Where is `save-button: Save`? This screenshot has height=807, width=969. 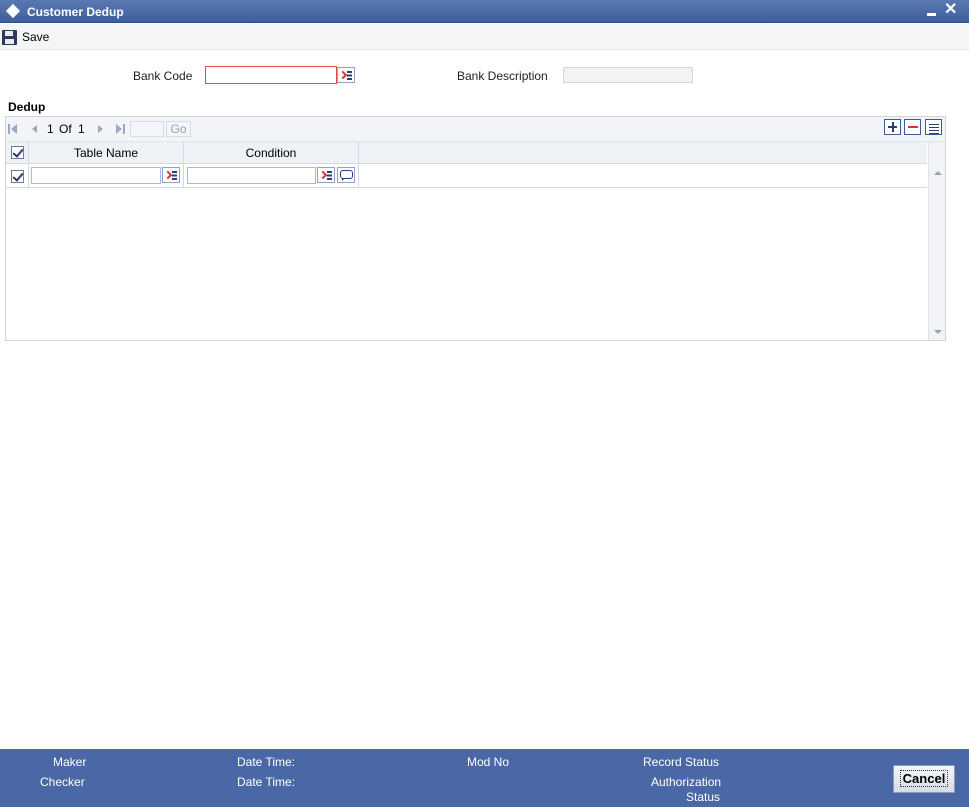
save-button: Save is located at coordinates (25, 37).